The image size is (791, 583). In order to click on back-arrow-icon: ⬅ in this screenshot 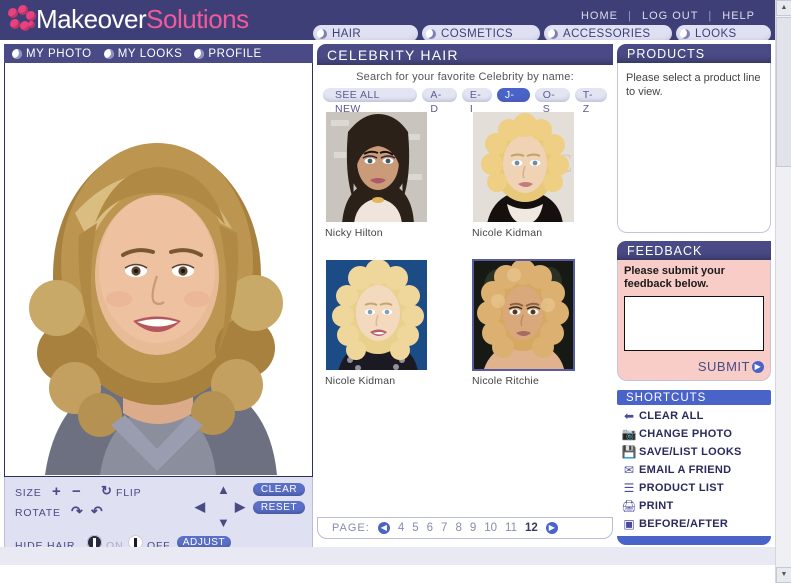, I will do `click(629, 416)`.